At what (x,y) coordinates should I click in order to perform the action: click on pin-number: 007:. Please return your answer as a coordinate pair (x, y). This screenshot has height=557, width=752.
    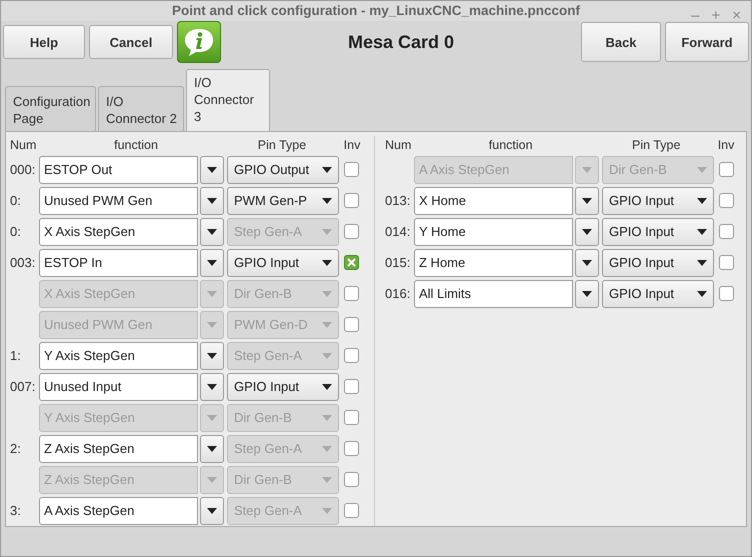
    Looking at the image, I should click on (23, 387).